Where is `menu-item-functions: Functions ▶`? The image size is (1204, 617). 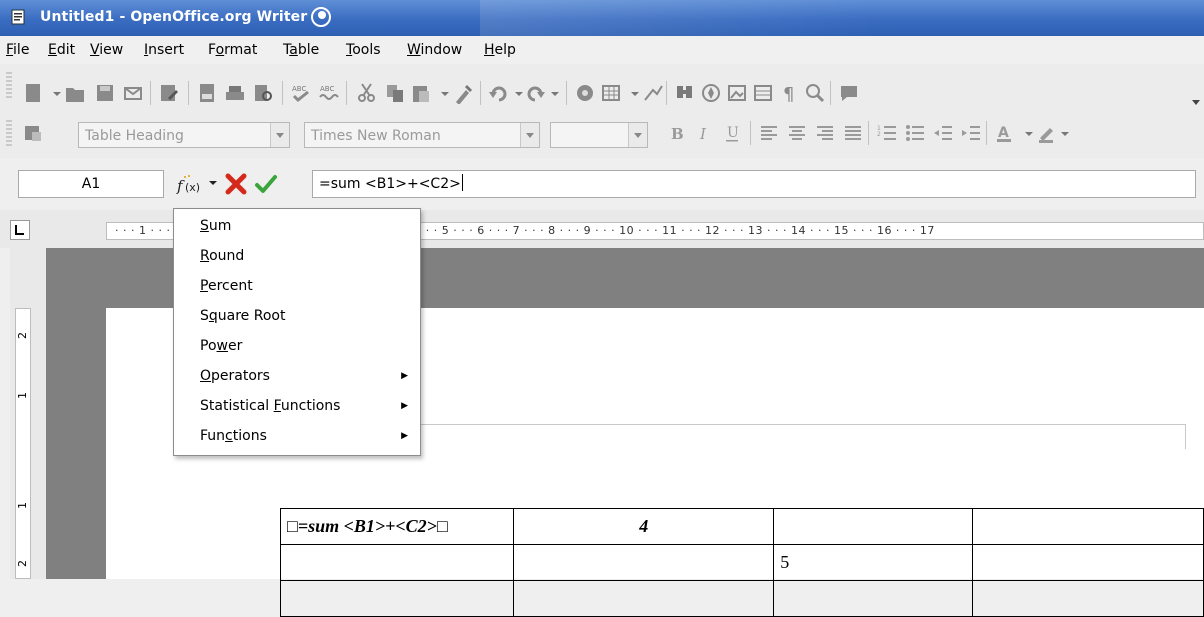
menu-item-functions: Functions ▶ is located at coordinates (310, 436).